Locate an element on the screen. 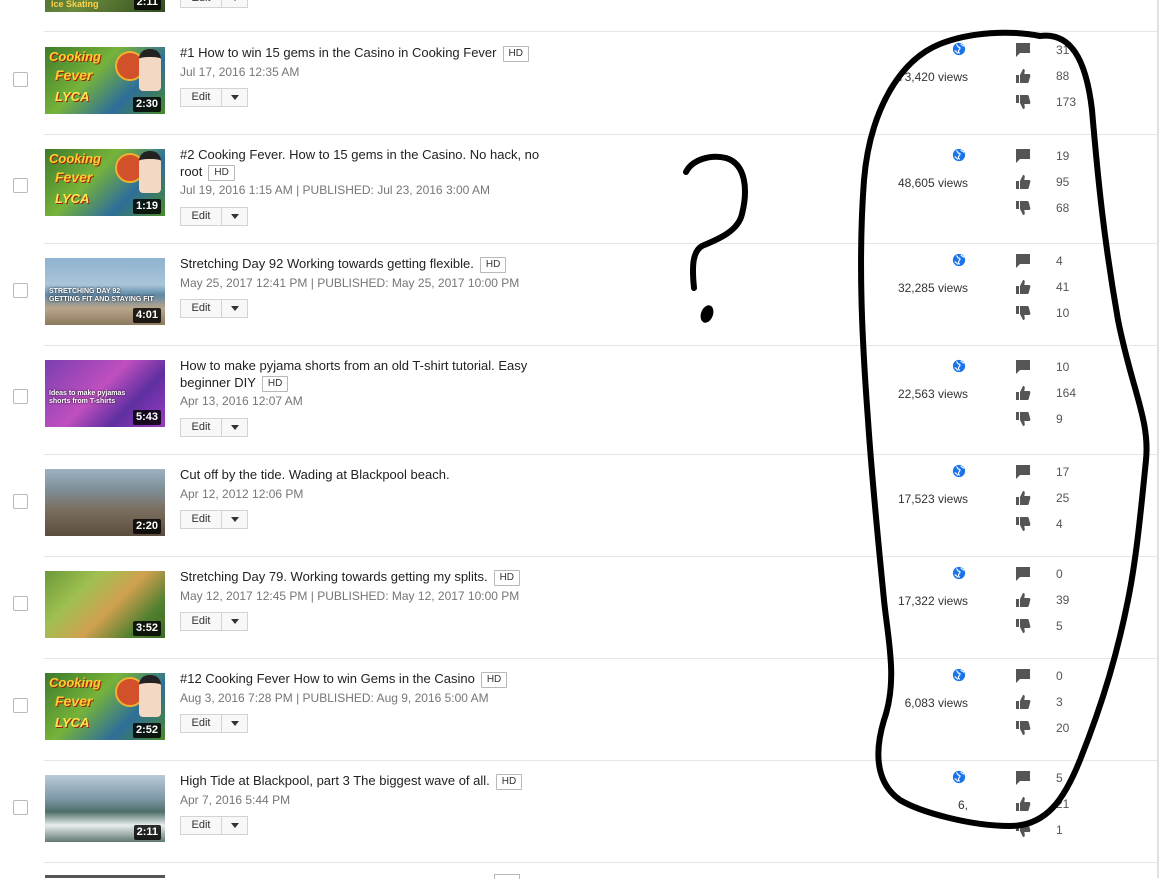 The image size is (1162, 879). hand-drawn-question-dot is located at coordinates (707, 314).